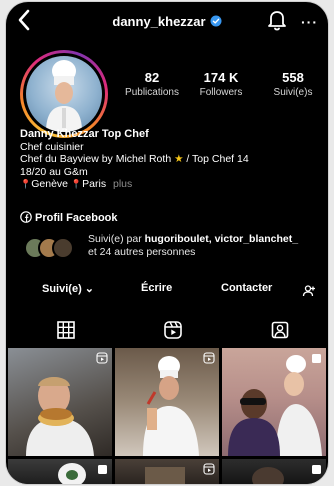 This screenshot has height=486, width=334. I want to click on stat-followers: 174 K Followers, so click(221, 84).